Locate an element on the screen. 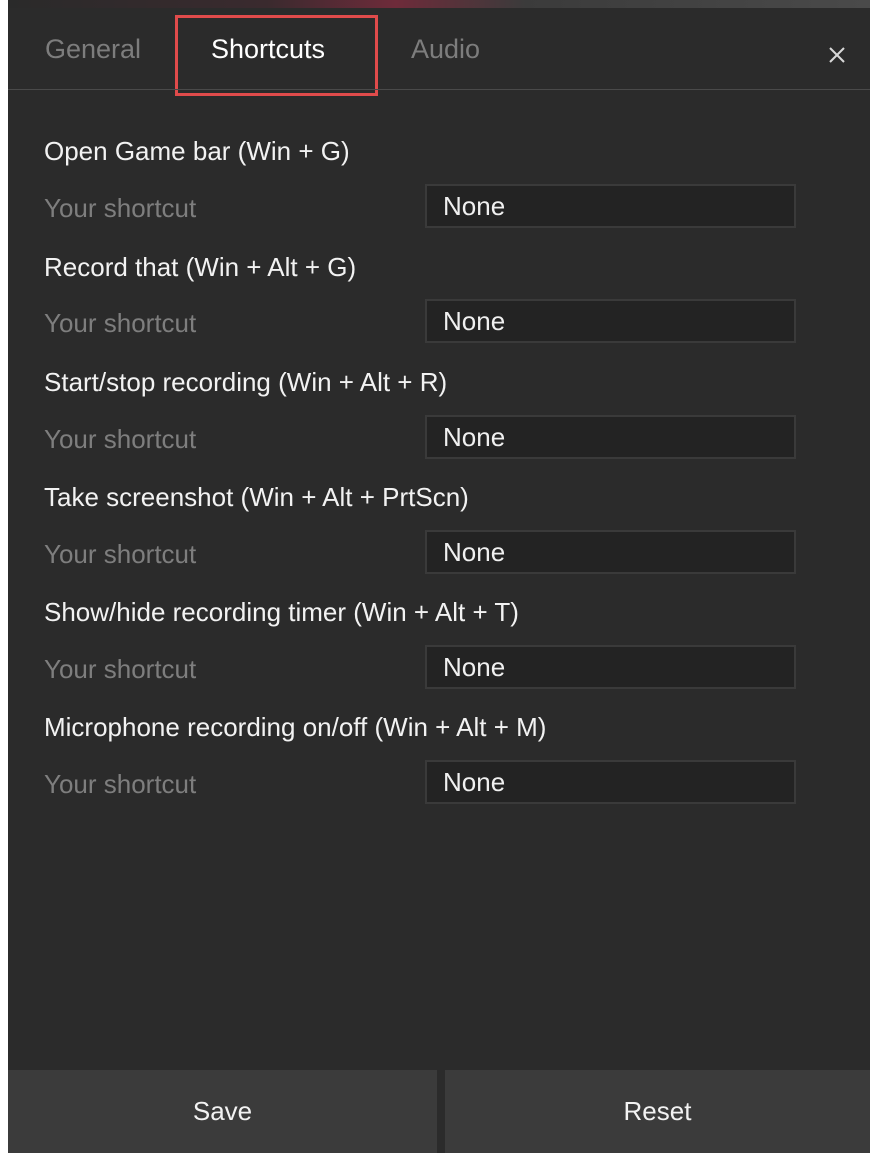  save-button: Save is located at coordinates (222, 1111).